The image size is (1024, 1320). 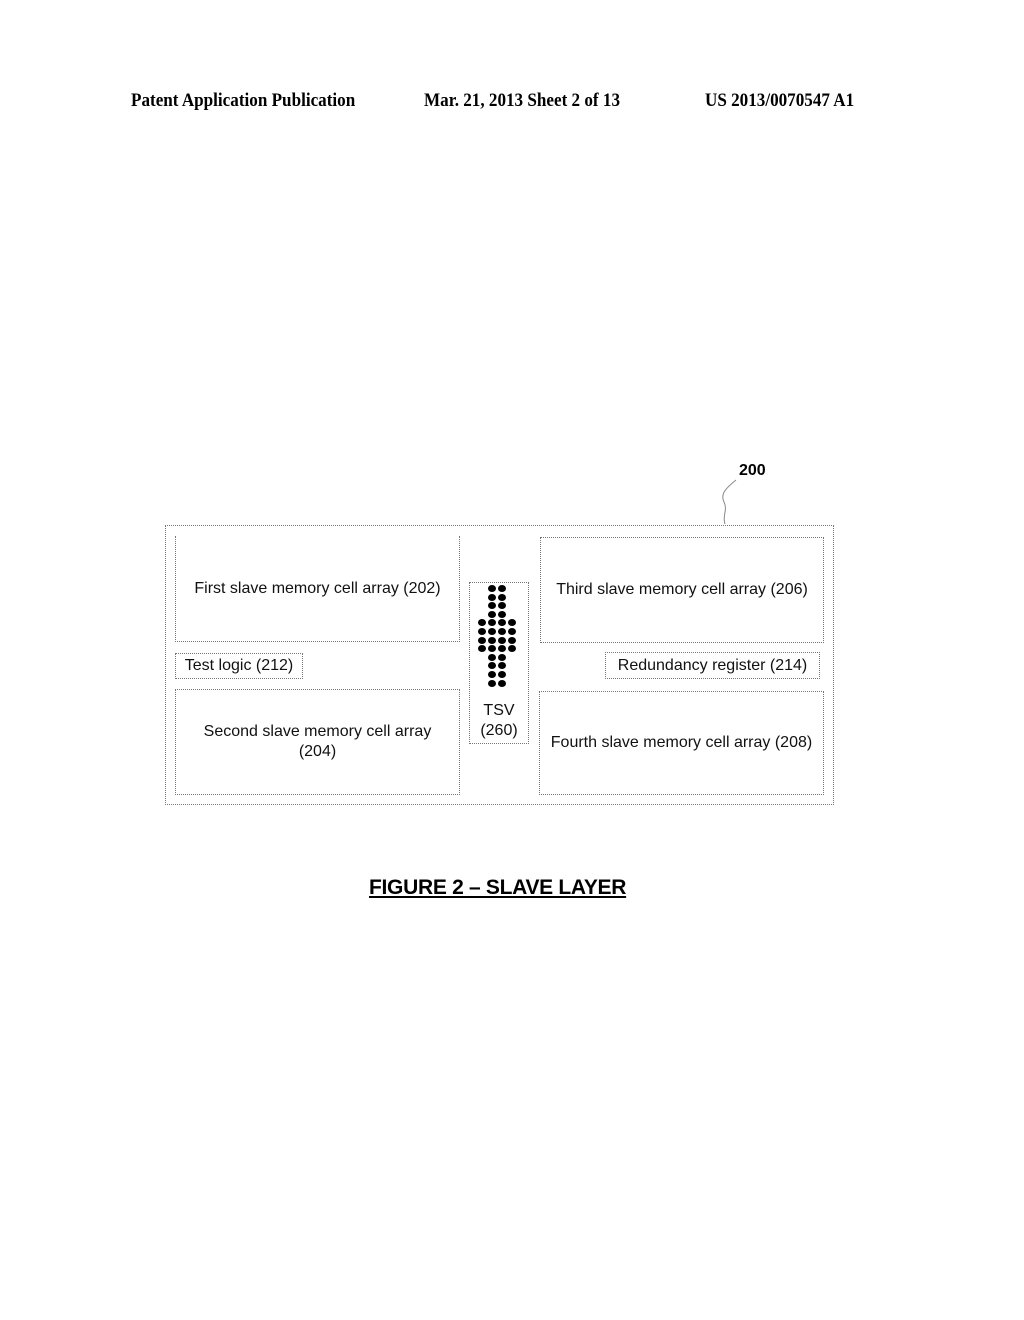 I want to click on redundancy-register-label: Redundancy register (214), so click(x=712, y=665).